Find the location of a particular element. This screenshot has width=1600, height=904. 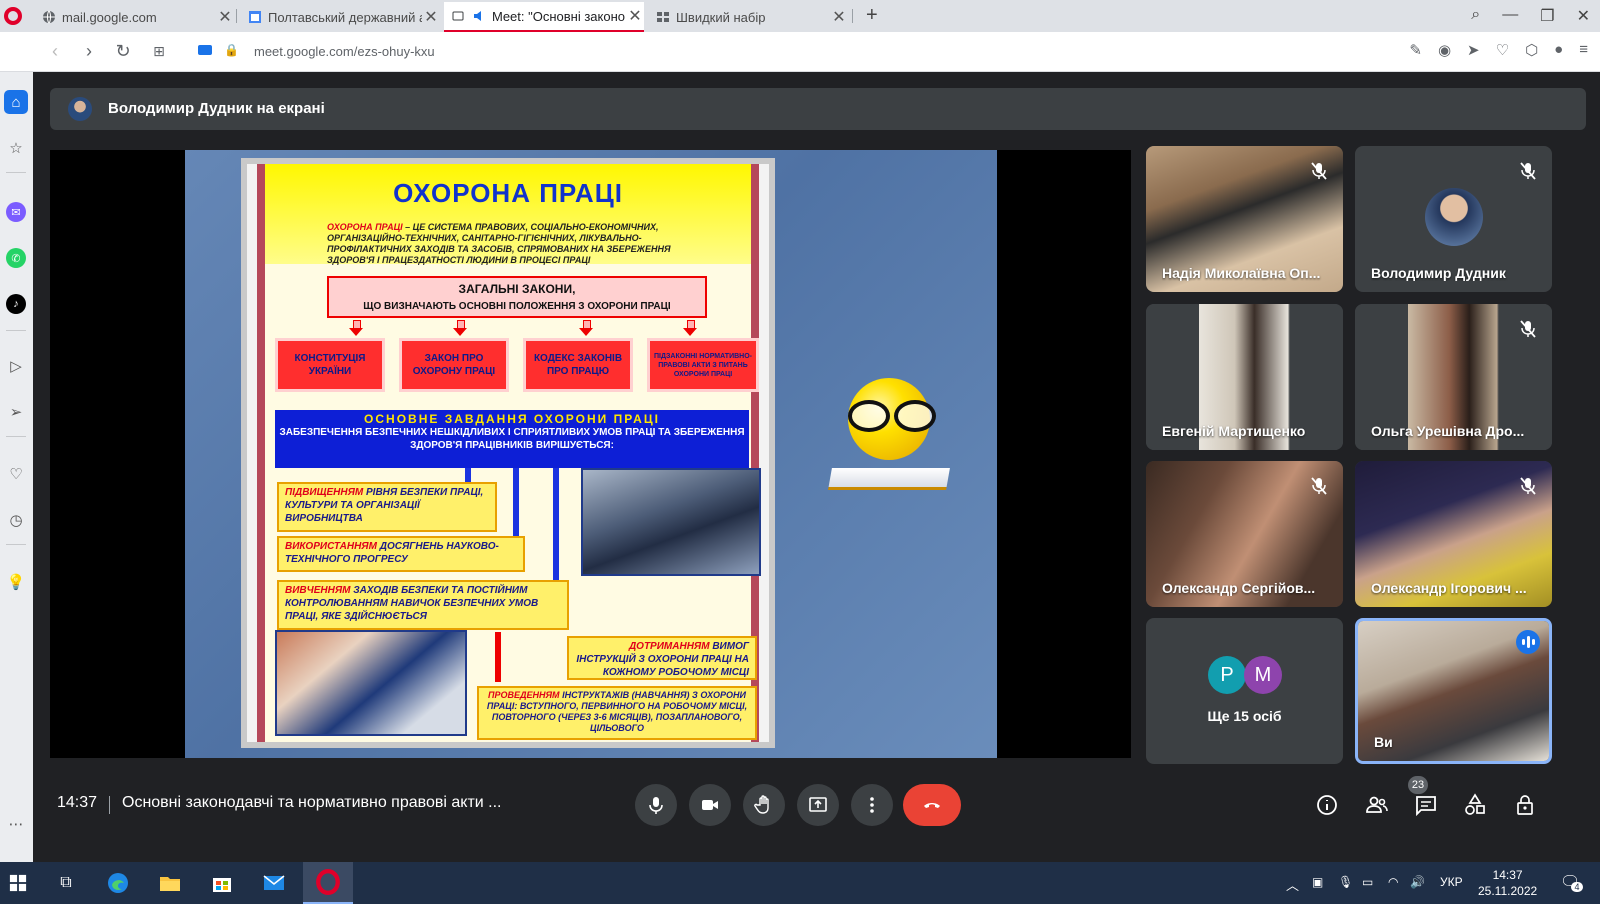

arrow-down-icon is located at coordinates (356, 328).